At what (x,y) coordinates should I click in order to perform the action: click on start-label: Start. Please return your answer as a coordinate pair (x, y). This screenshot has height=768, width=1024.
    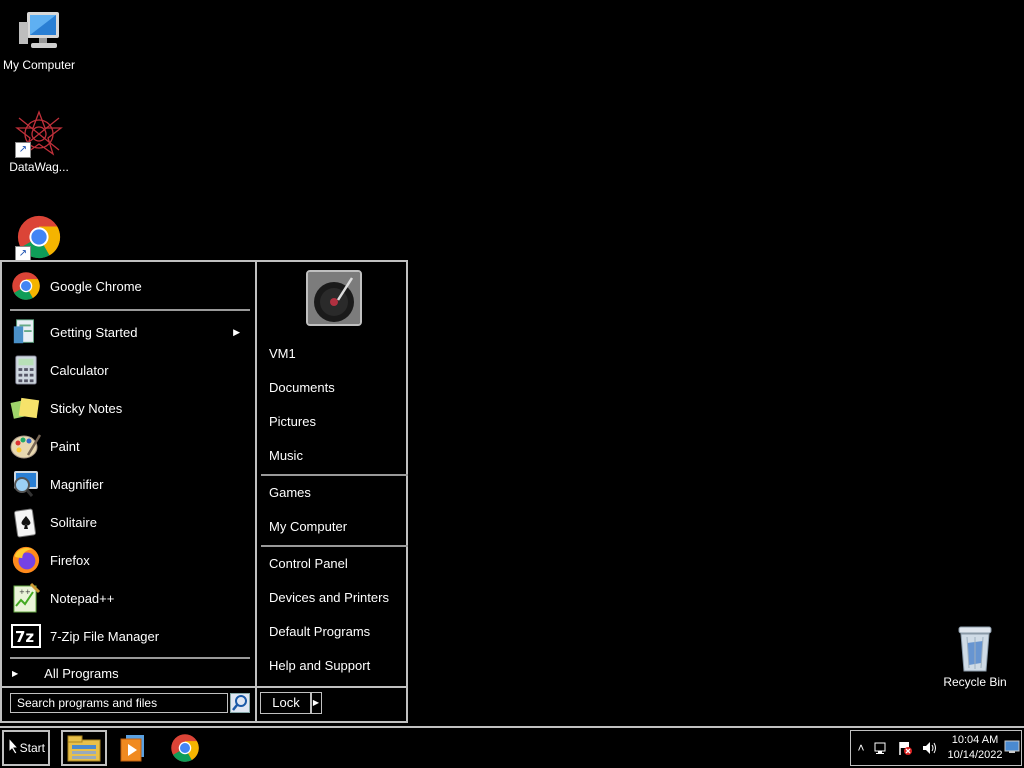
    Looking at the image, I should click on (32, 748).